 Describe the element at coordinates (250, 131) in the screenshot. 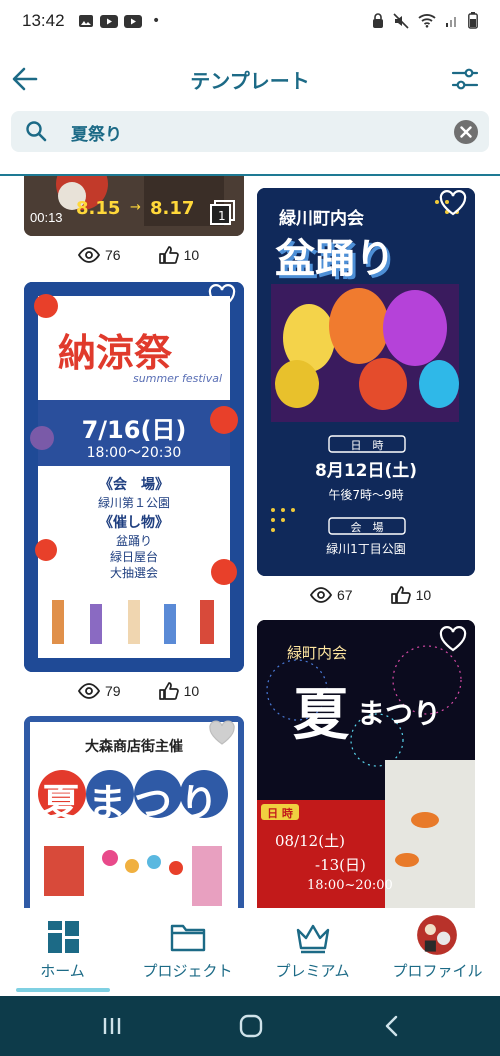

I see `search-bar: 夏祭り` at that location.